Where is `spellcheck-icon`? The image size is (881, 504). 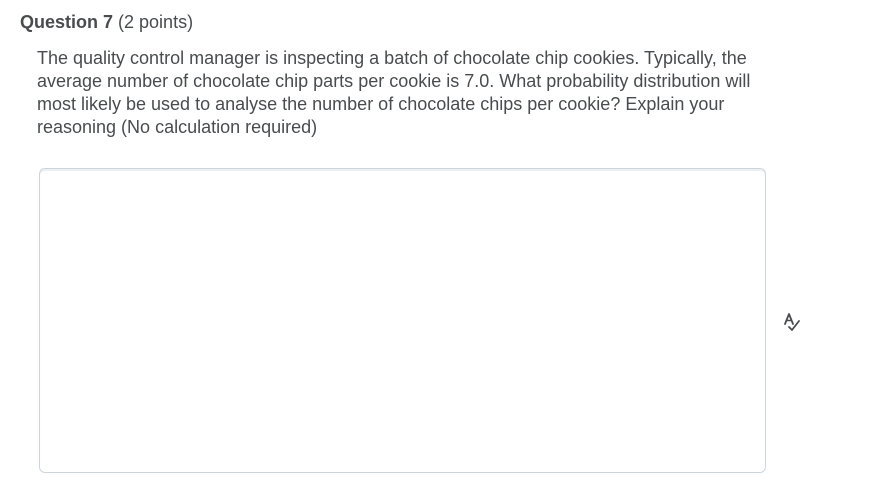
spellcheck-icon is located at coordinates (792, 322).